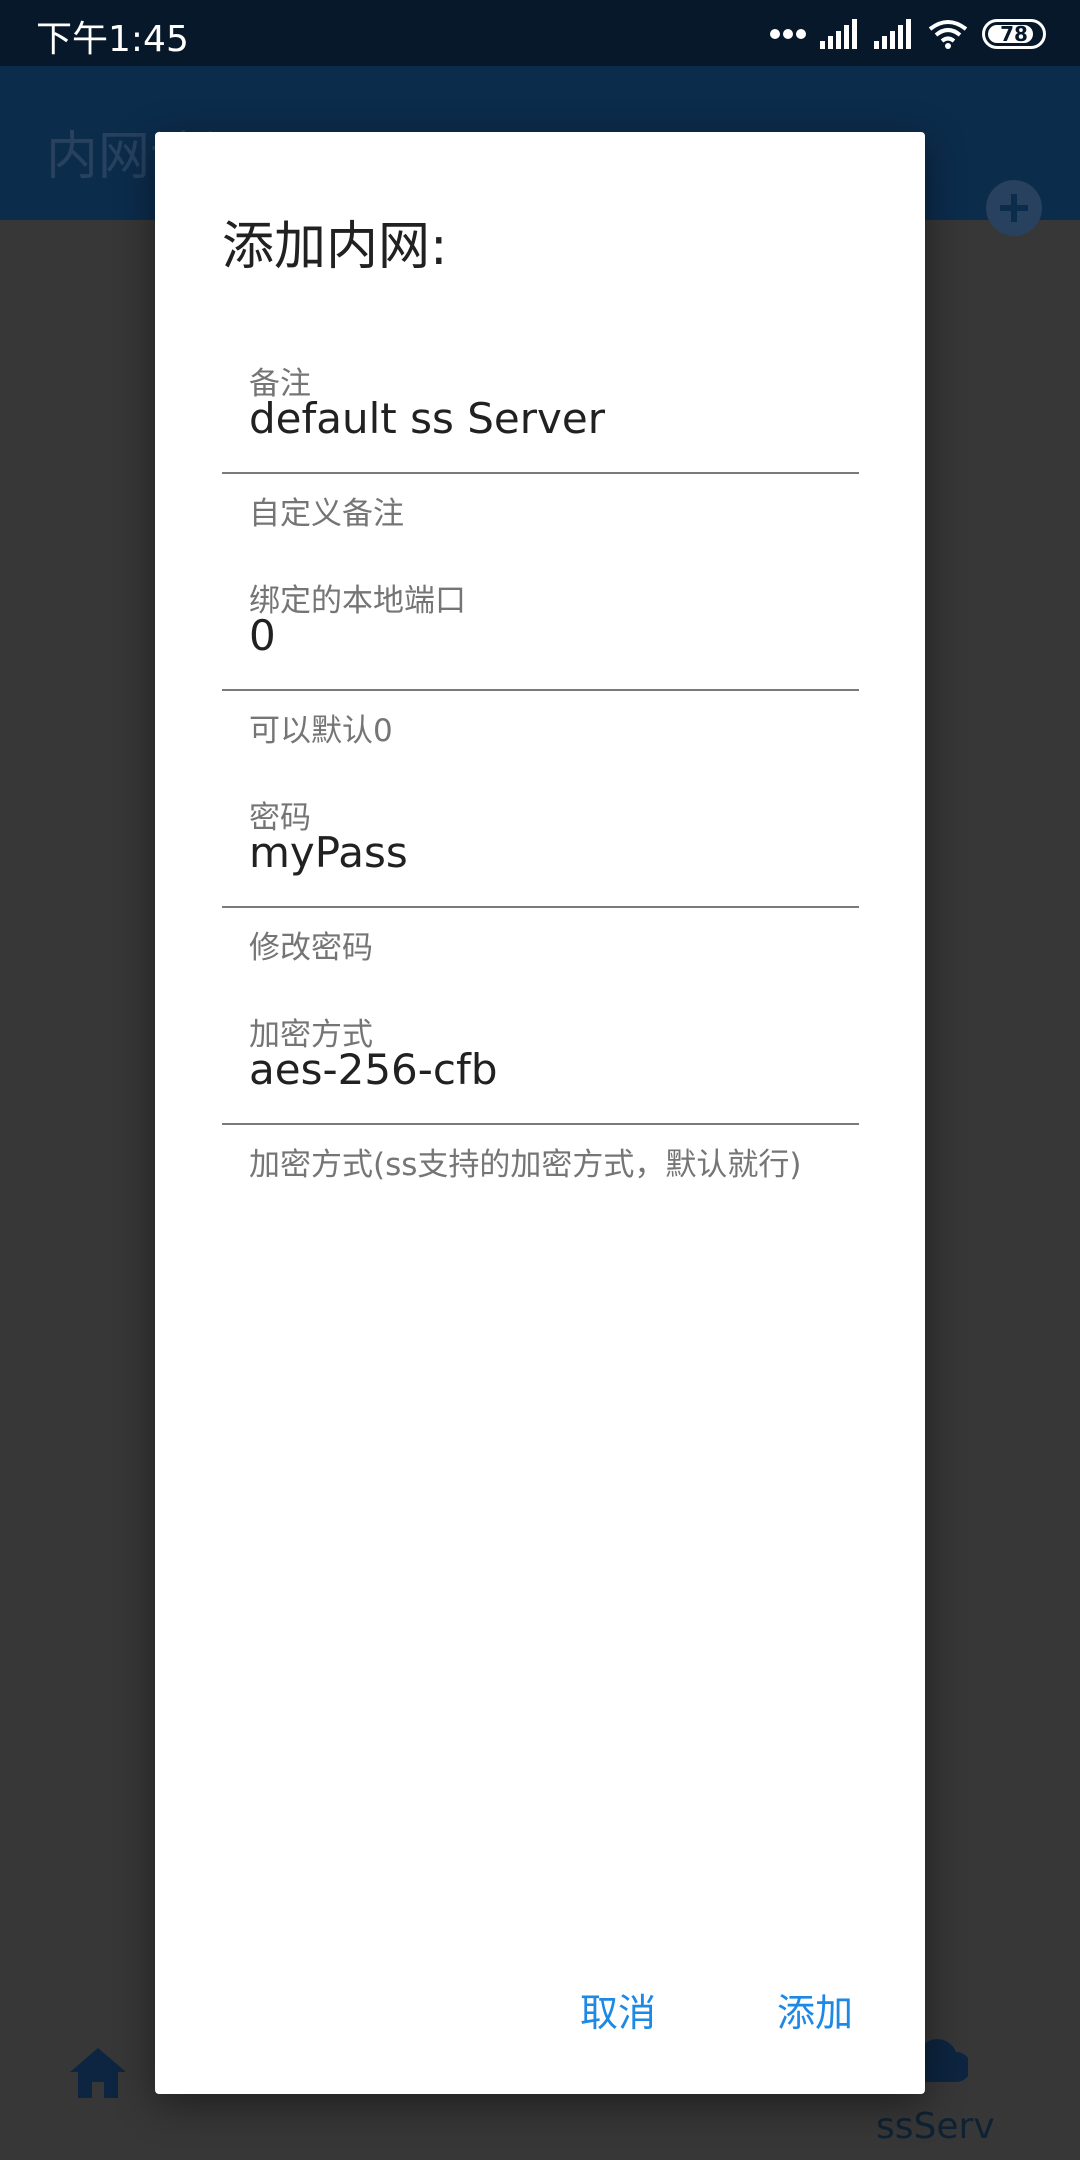  Describe the element at coordinates (326, 514) in the screenshot. I see `helper-text: 自定义备注` at that location.